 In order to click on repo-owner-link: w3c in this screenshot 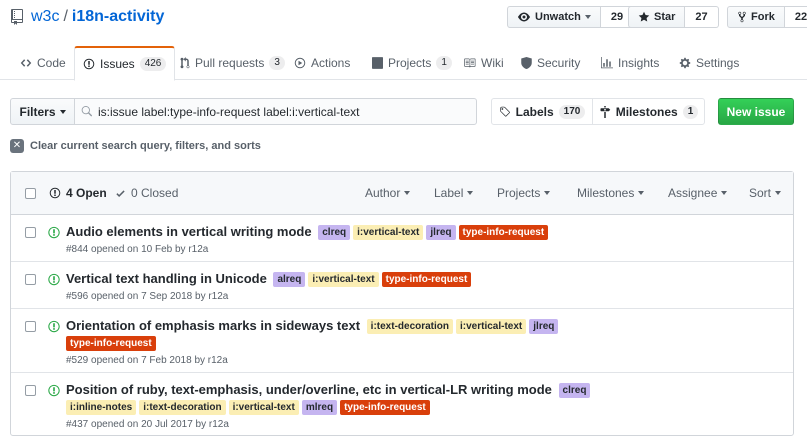, I will do `click(45, 17)`.